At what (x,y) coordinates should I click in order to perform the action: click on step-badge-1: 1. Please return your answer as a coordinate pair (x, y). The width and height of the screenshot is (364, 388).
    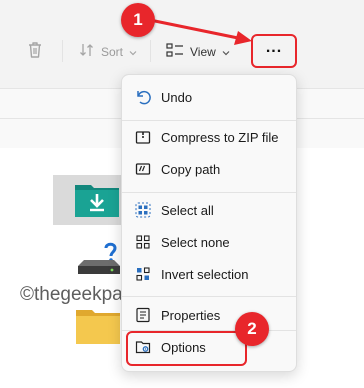
    Looking at the image, I should click on (138, 20).